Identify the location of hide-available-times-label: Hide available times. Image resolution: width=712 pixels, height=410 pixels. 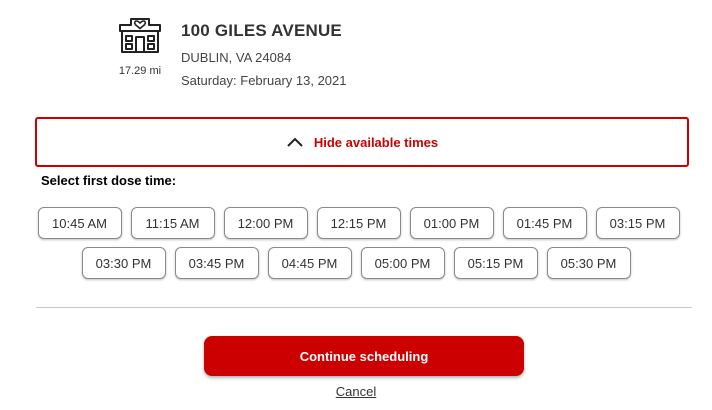
(376, 142).